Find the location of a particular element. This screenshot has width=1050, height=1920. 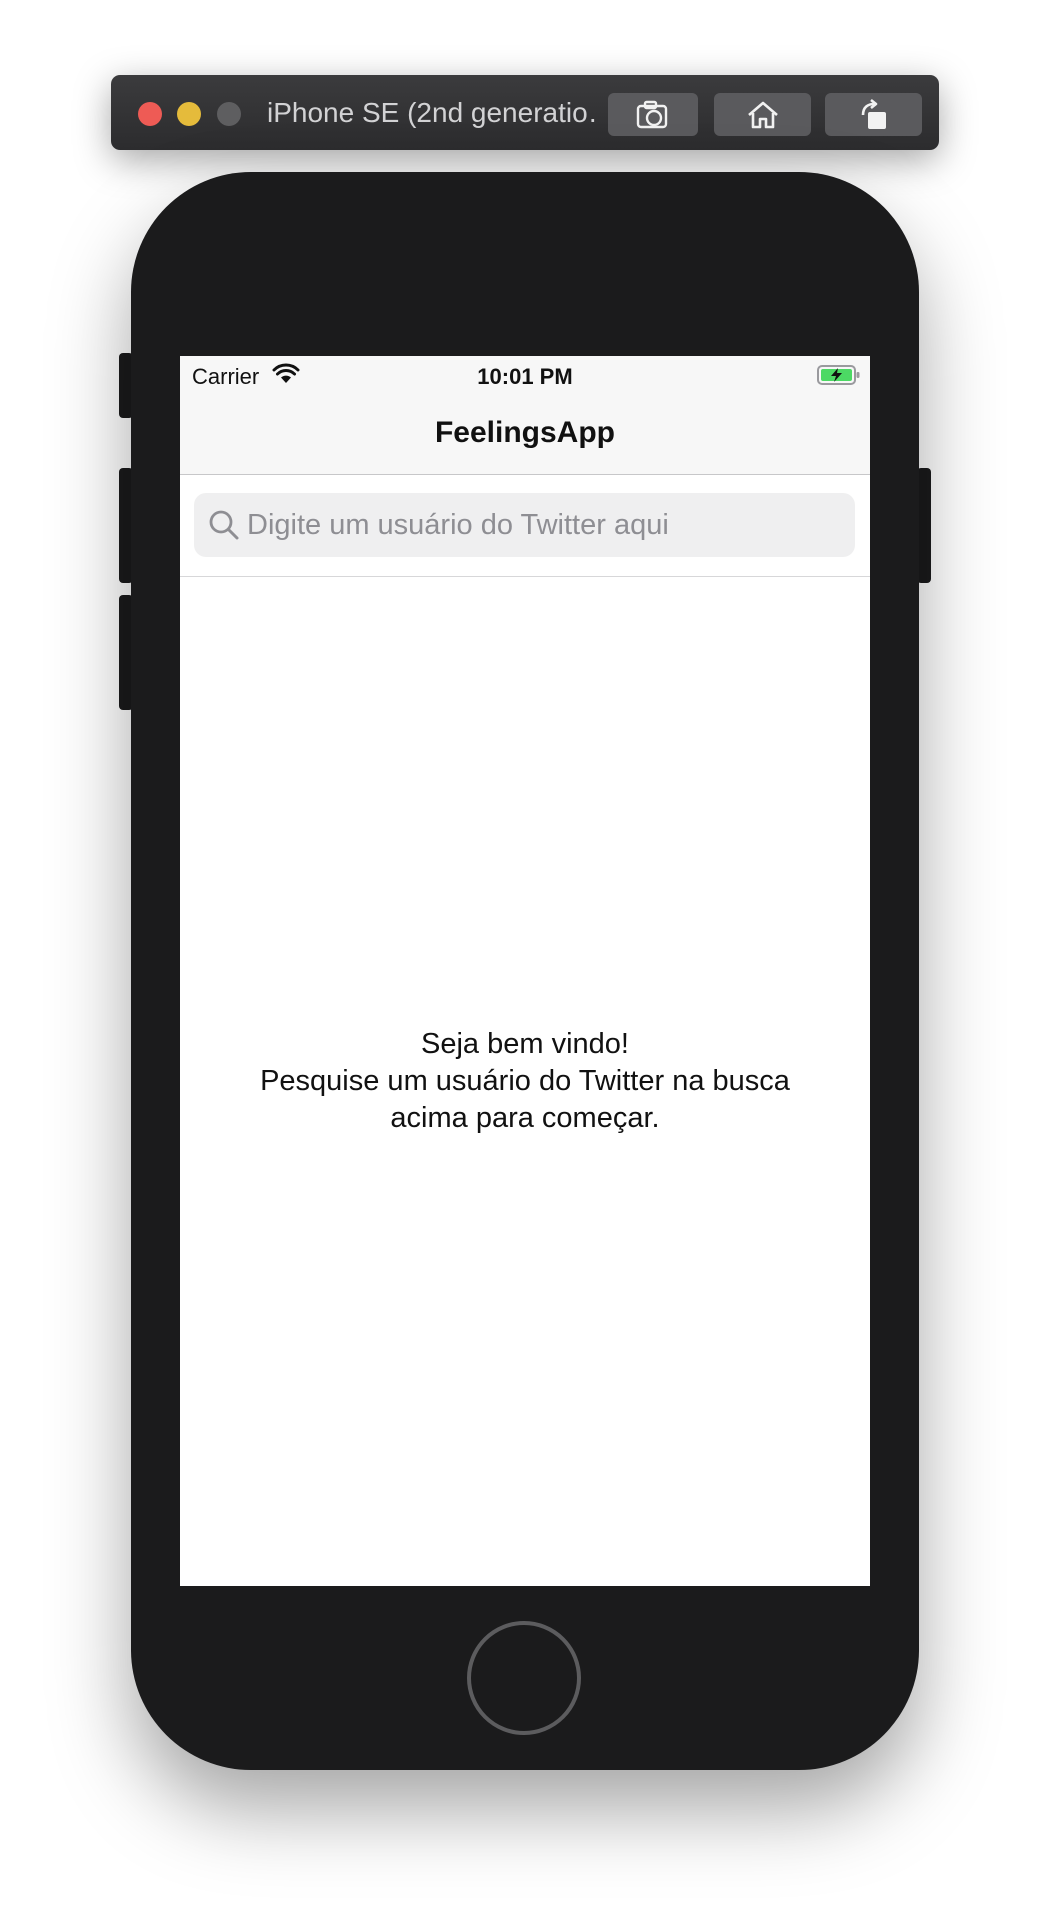

welcome-instruction-line: Pesquise um usuário do Twitter na busca is located at coordinates (525, 1081).